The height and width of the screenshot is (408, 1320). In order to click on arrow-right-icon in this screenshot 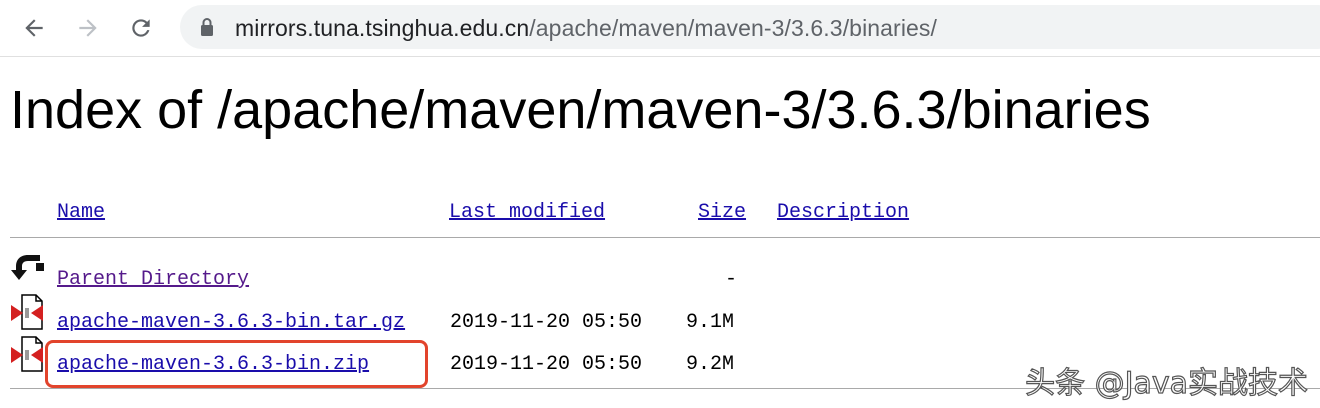, I will do `click(88, 28)`.